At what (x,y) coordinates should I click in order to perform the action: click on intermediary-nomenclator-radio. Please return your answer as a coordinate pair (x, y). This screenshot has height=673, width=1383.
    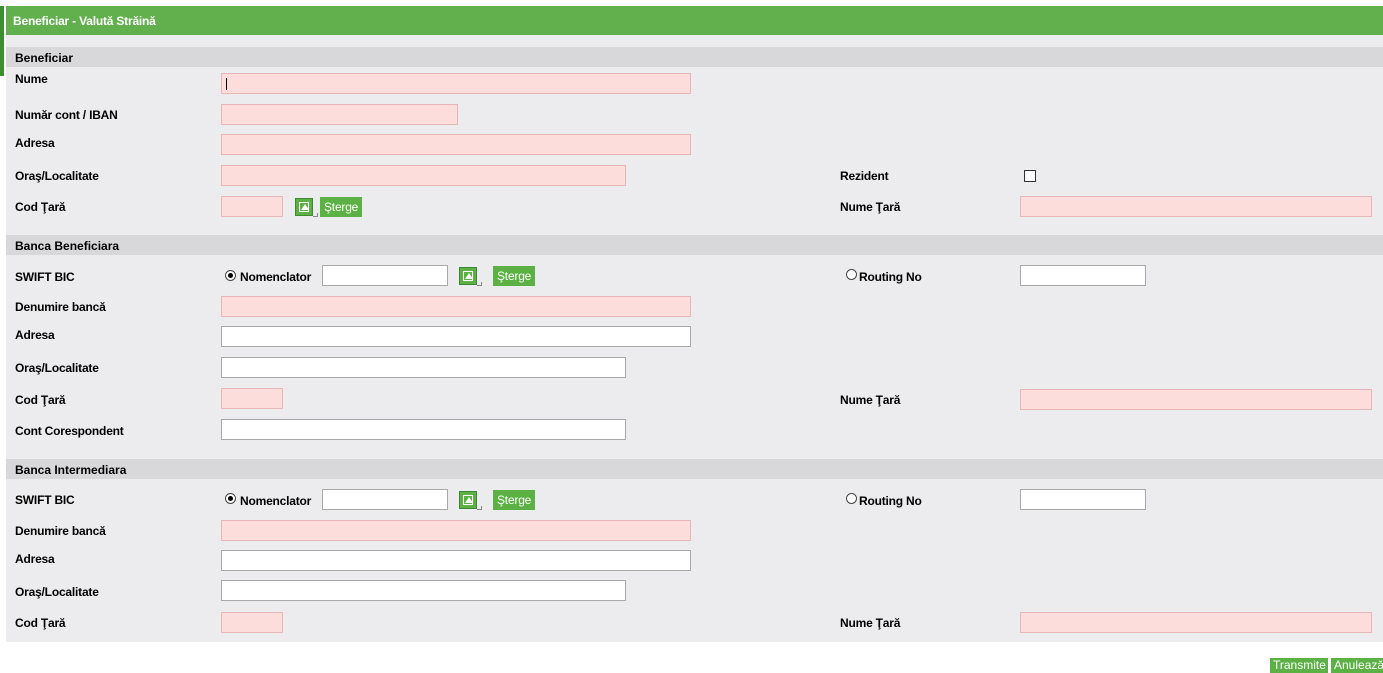
    Looking at the image, I should click on (230, 498).